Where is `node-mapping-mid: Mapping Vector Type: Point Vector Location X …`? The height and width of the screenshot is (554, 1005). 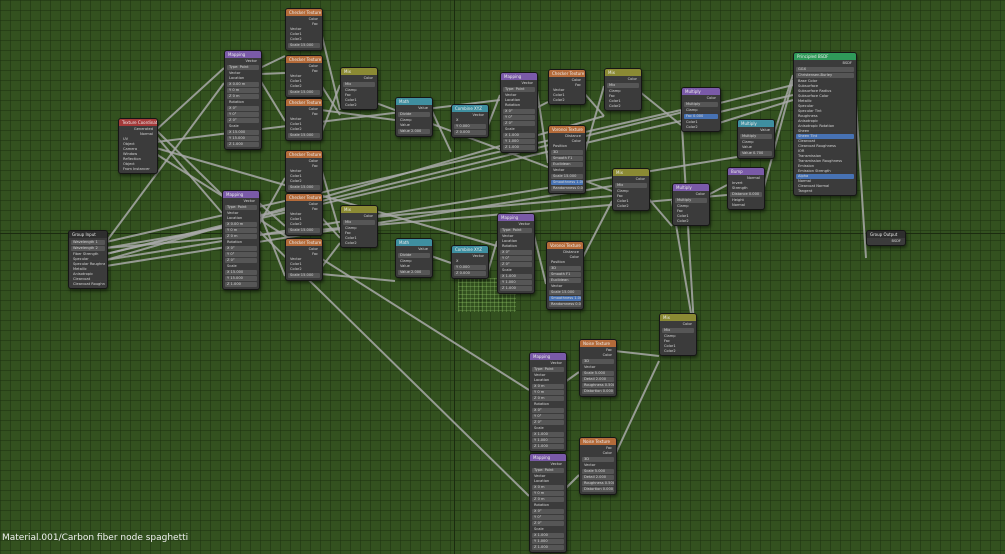
node-mapping-mid: Mapping Vector Type: Point Vector Location X … is located at coordinates (241, 240).